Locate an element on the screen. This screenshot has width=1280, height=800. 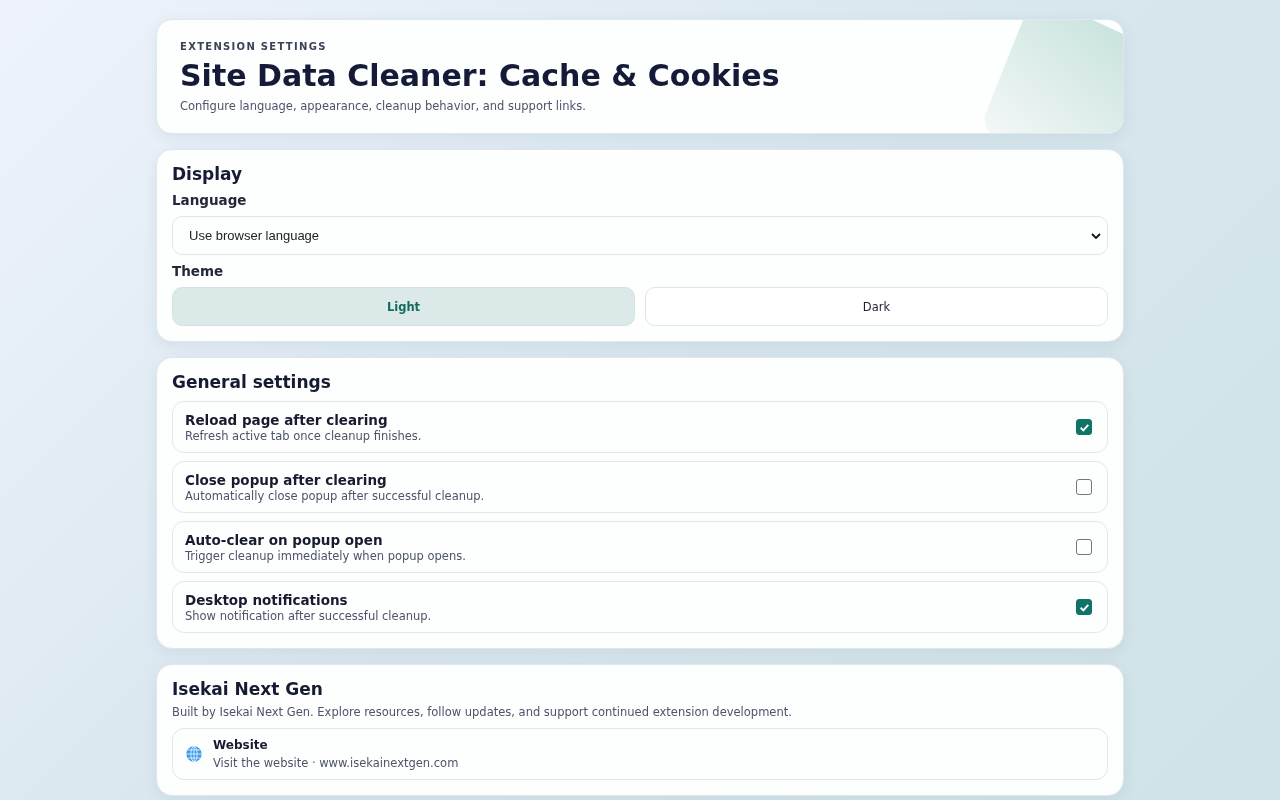
setting-title: Reload page after clearing is located at coordinates (287, 419).